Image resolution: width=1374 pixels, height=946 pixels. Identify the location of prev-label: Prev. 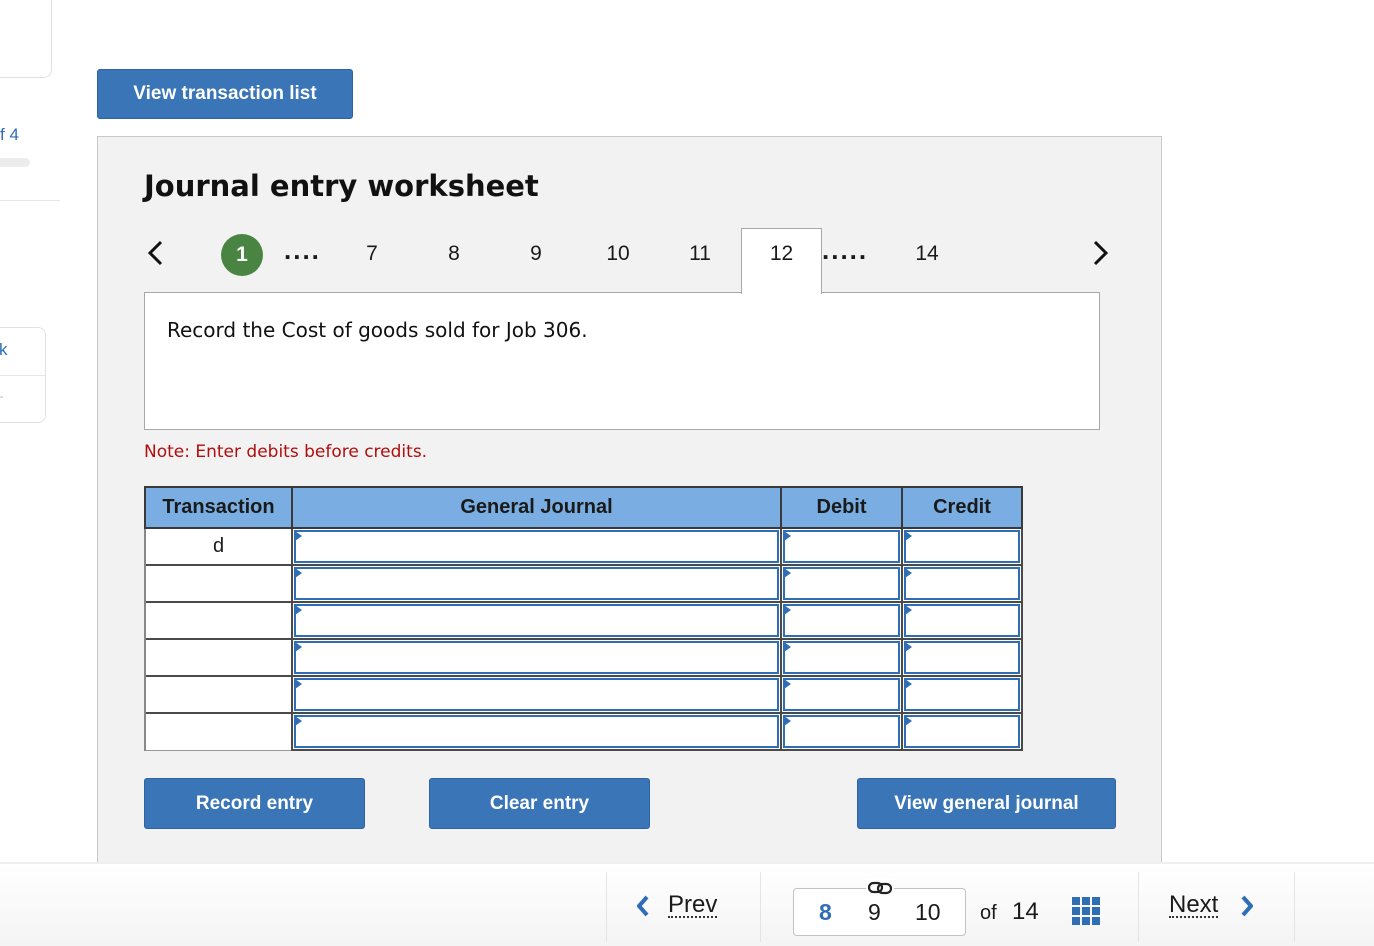
(693, 904).